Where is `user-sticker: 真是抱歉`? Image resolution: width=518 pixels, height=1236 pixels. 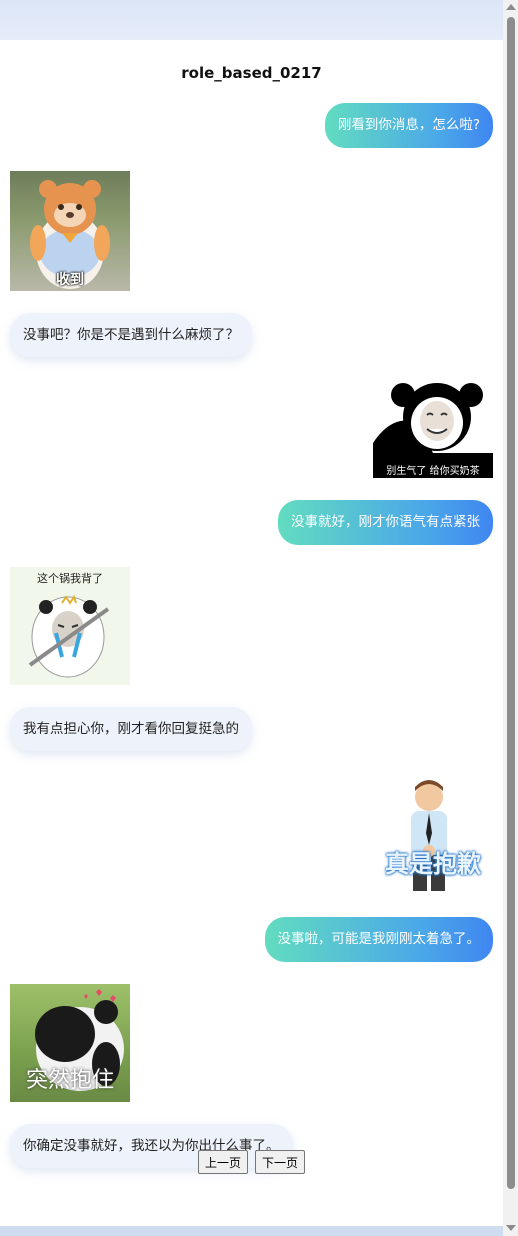 user-sticker: 真是抱歉 is located at coordinates (433, 836).